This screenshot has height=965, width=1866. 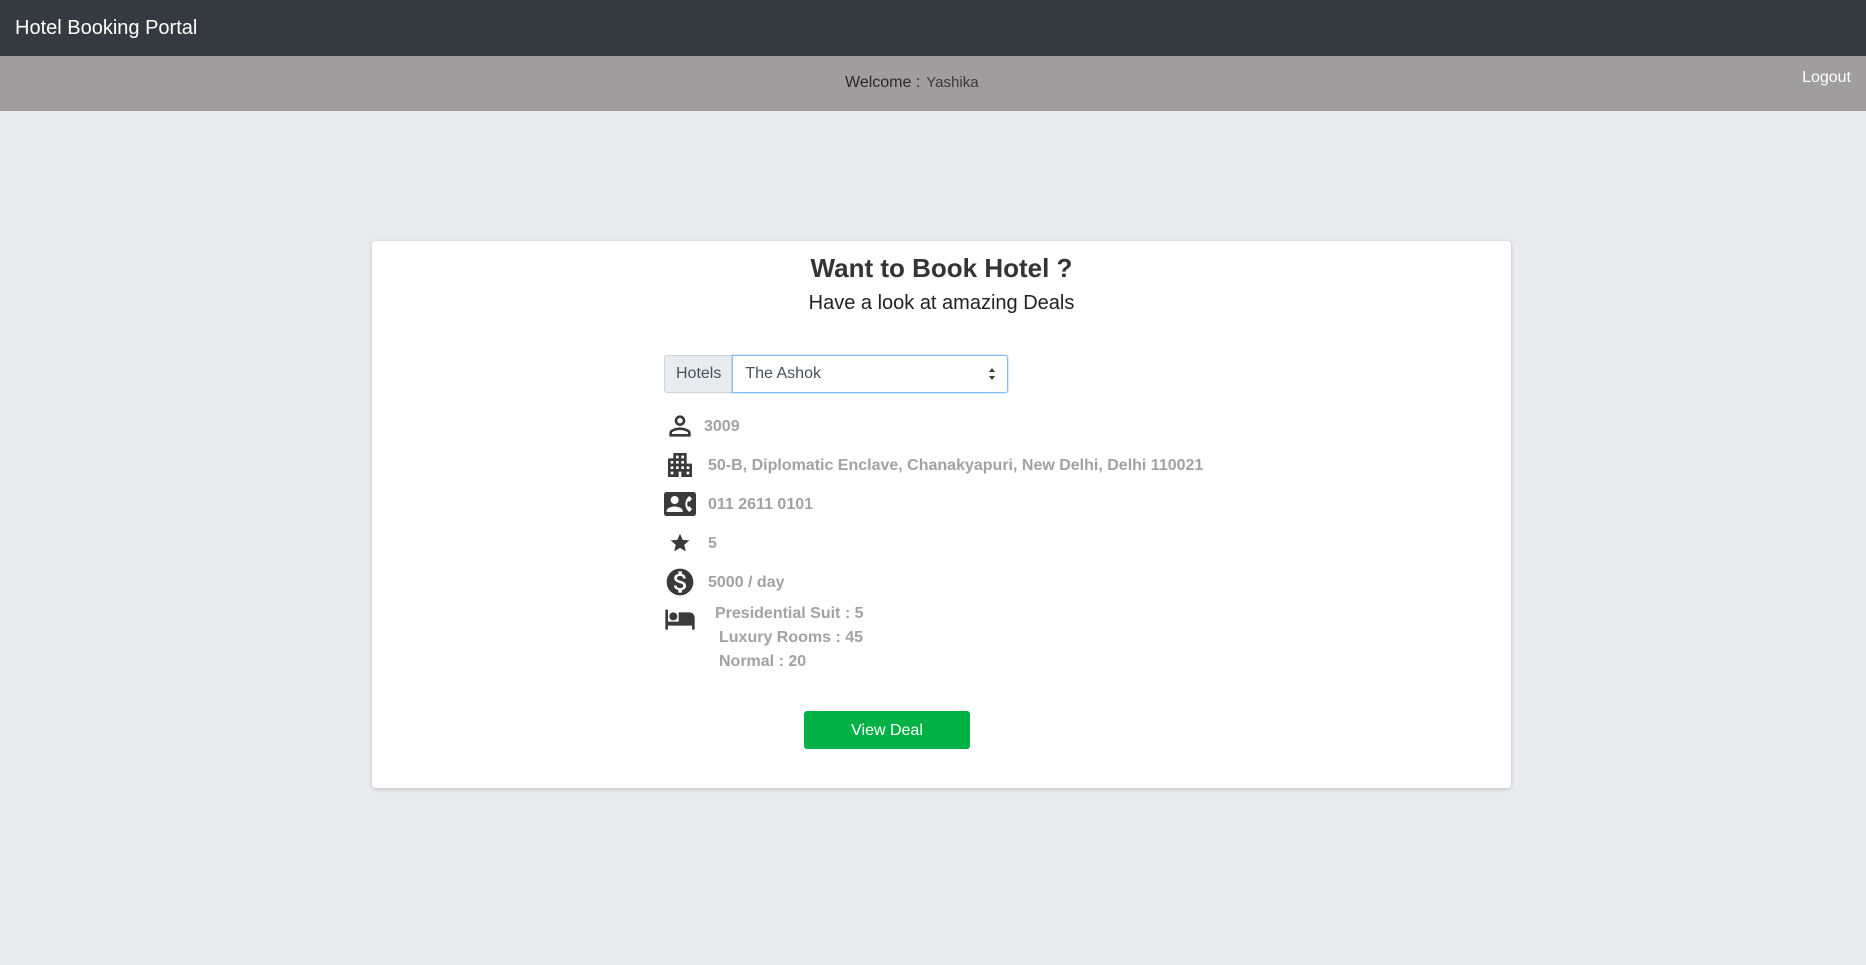 What do you see at coordinates (680, 426) in the screenshot?
I see `person-icon` at bounding box center [680, 426].